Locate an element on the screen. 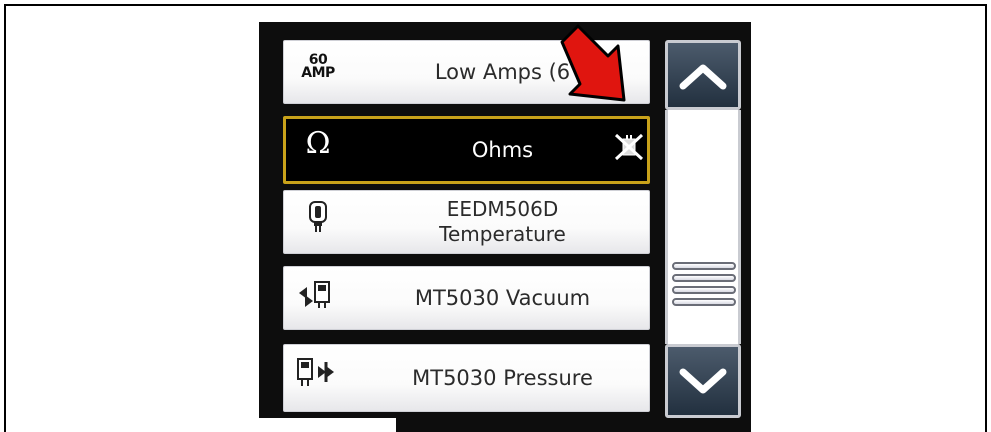  scroll-track is located at coordinates (703, 227).